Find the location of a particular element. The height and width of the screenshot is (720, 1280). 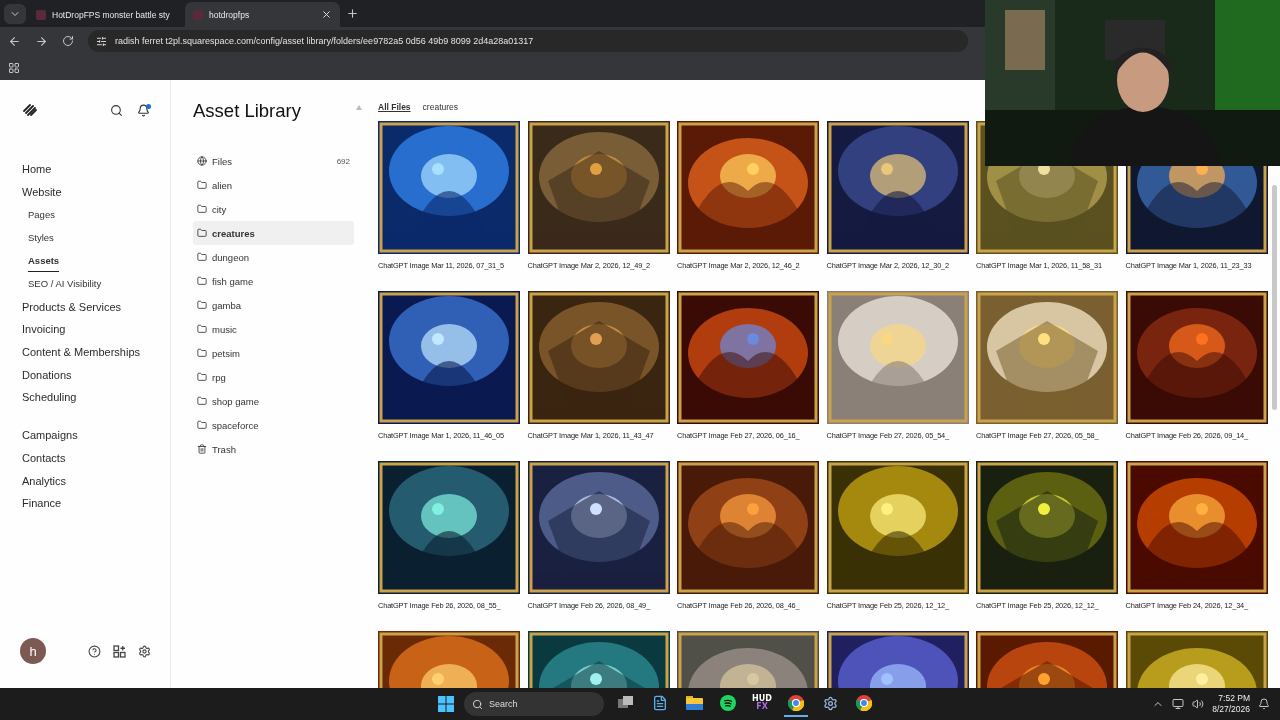

hud-app-icon: HUD FX is located at coordinates (762, 703).